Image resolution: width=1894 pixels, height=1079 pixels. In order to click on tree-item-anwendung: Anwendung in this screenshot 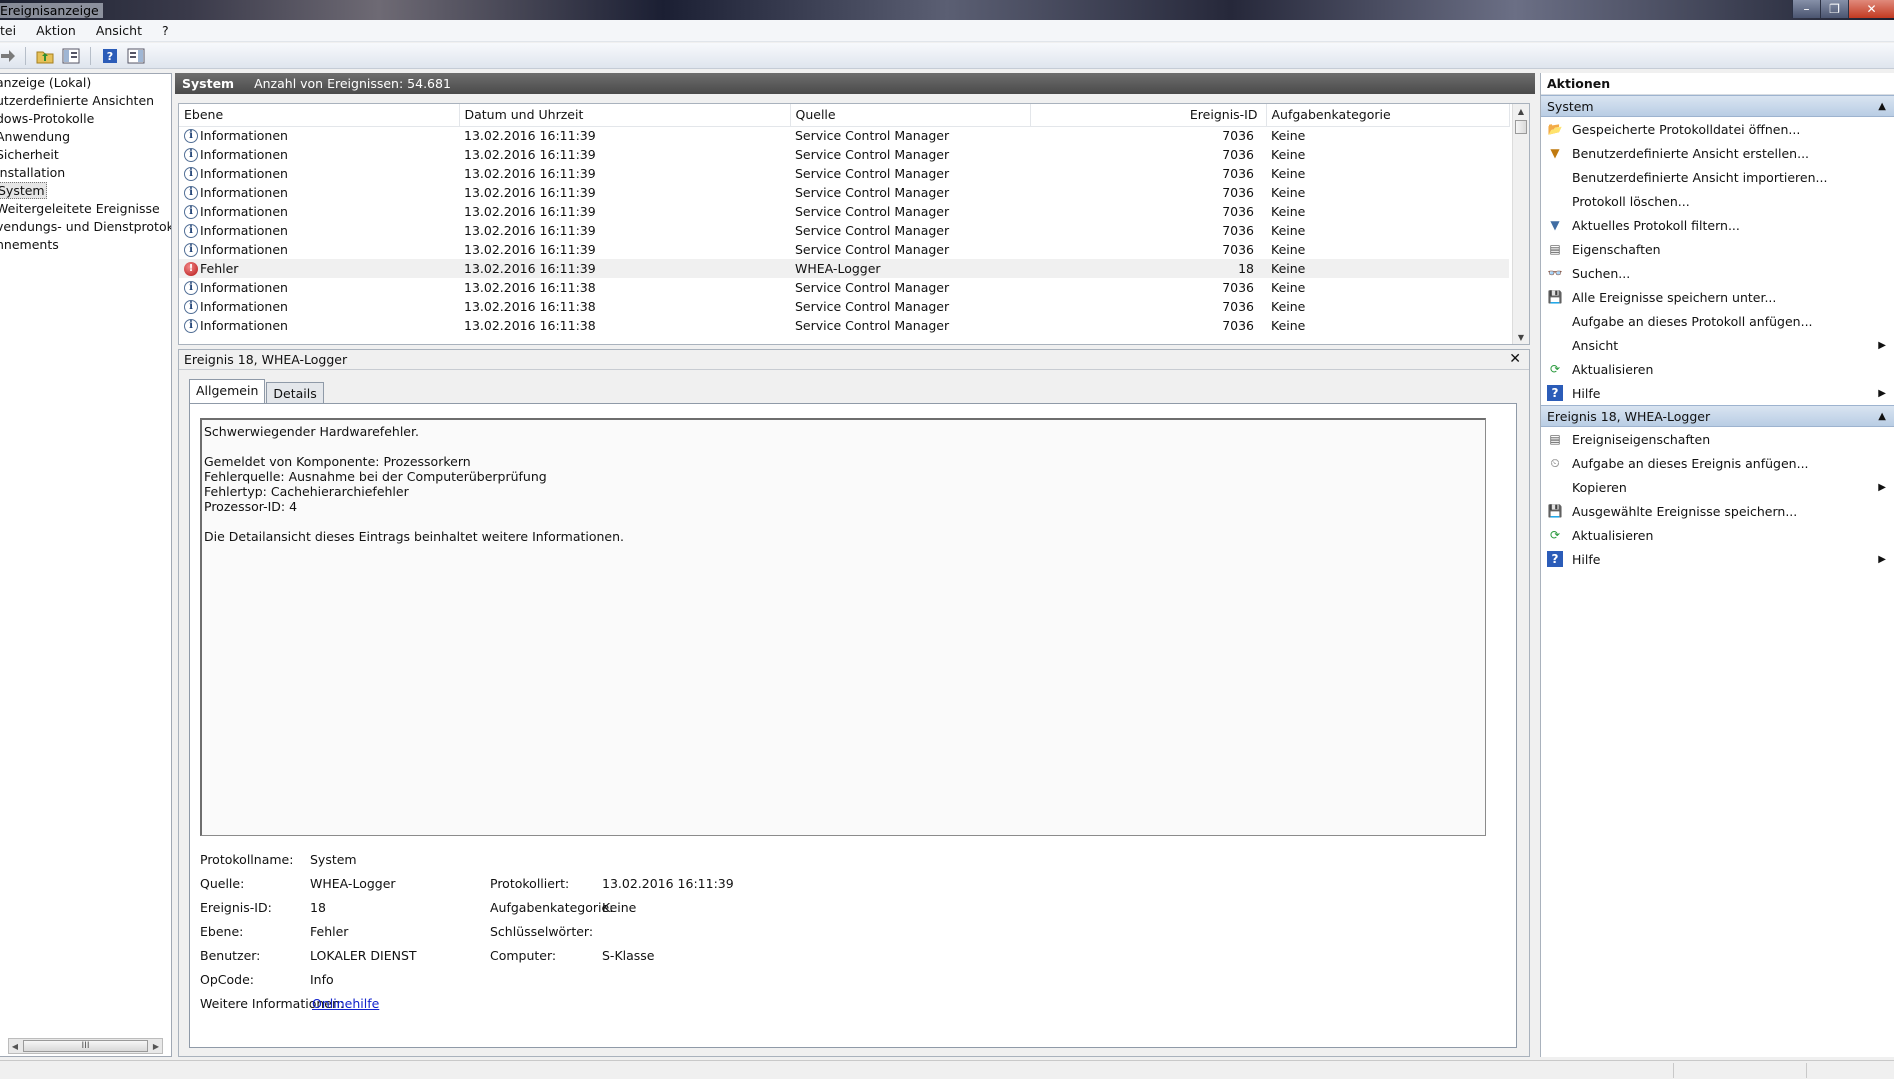, I will do `click(85, 137)`.